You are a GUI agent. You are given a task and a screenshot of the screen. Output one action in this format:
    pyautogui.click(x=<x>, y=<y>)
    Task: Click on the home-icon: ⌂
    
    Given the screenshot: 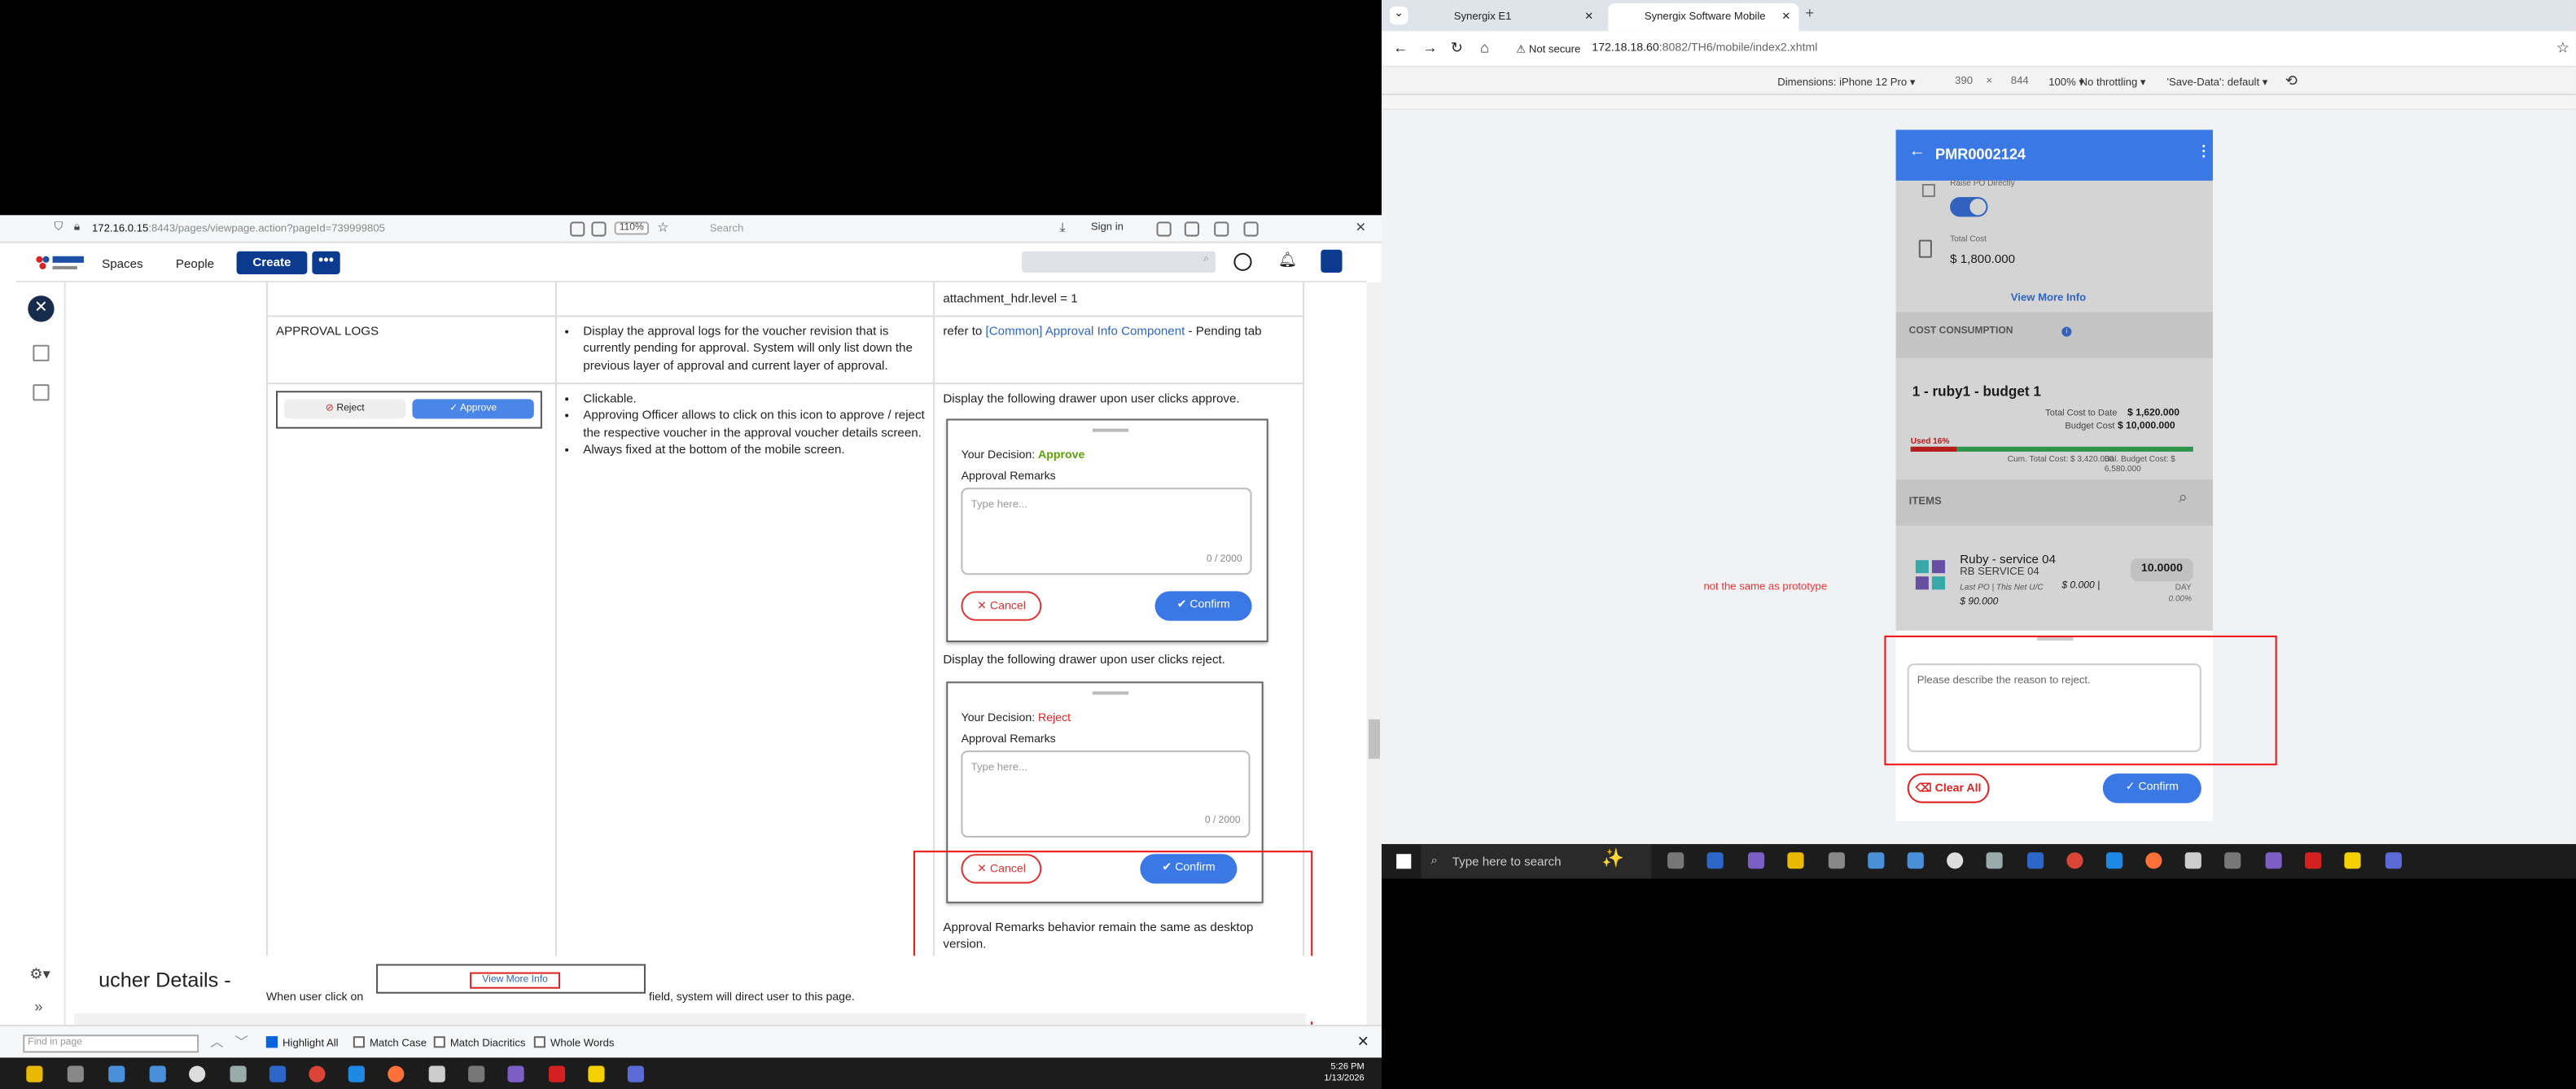 What is the action you would take?
    pyautogui.click(x=1484, y=47)
    